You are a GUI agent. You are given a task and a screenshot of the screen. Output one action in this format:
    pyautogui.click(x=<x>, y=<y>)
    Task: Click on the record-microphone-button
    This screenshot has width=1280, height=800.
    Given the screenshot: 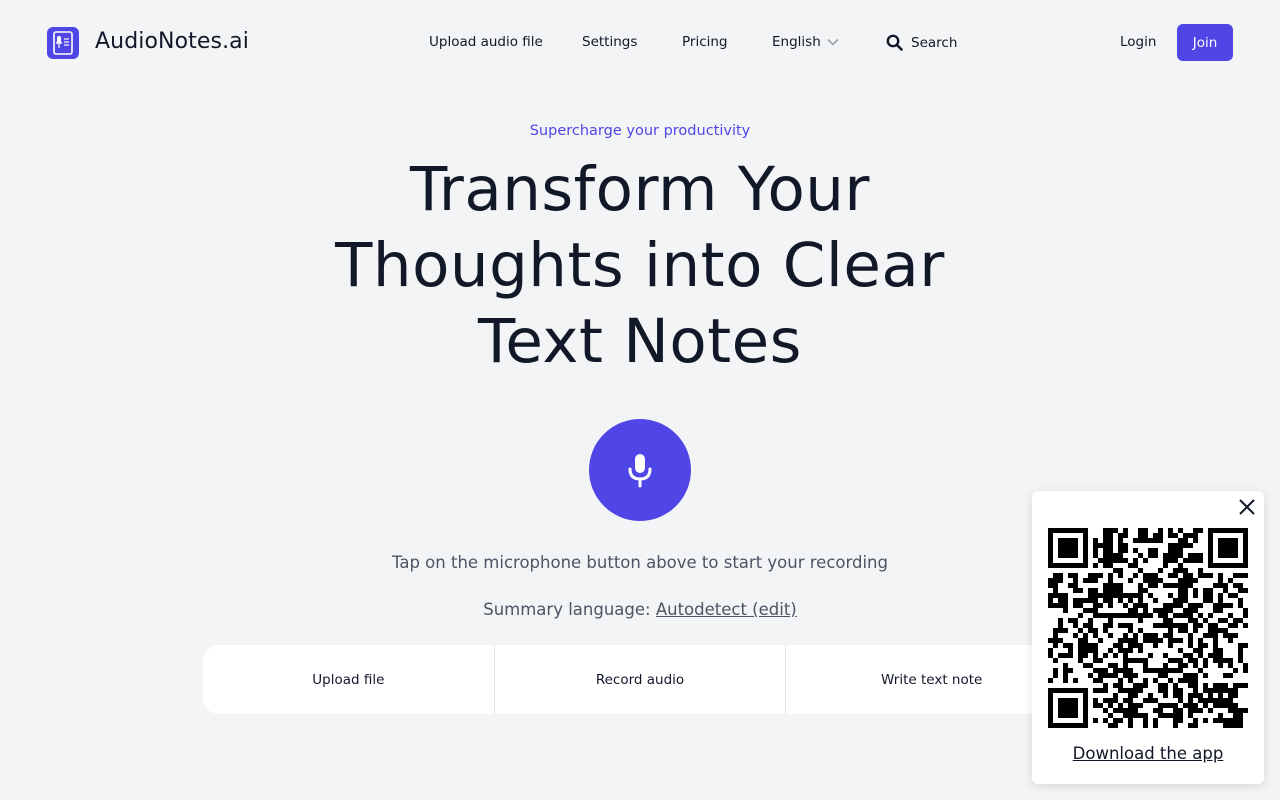 What is the action you would take?
    pyautogui.click(x=640, y=470)
    